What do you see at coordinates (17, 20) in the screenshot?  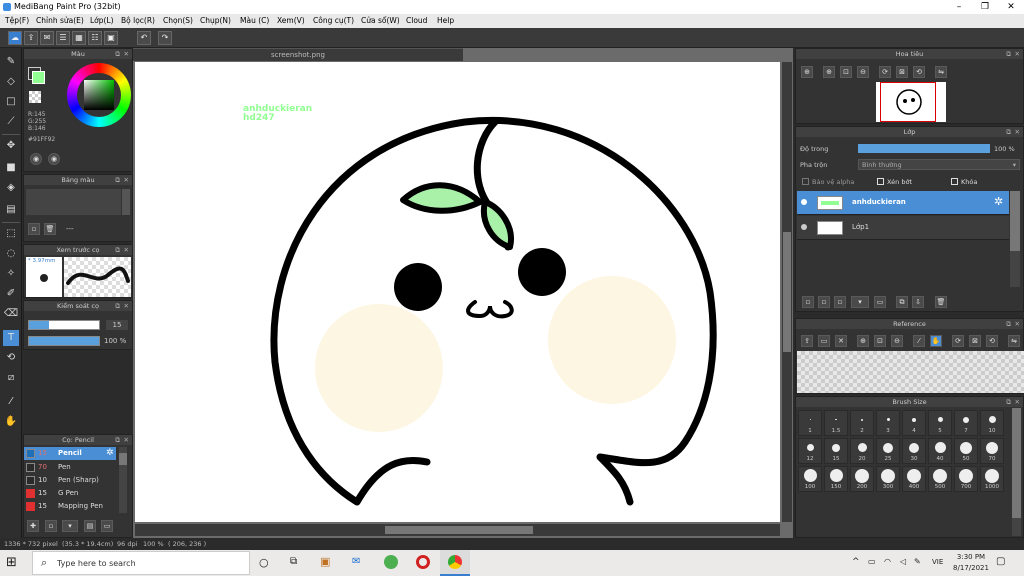 I see `menu-file: Tệp(F)` at bounding box center [17, 20].